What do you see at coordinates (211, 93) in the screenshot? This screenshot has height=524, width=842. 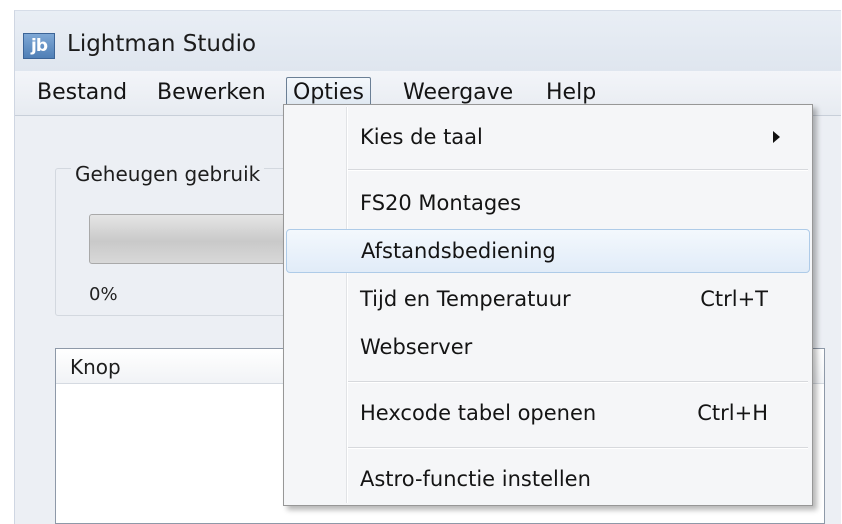 I see `menu-bewerken: Bewerken` at bounding box center [211, 93].